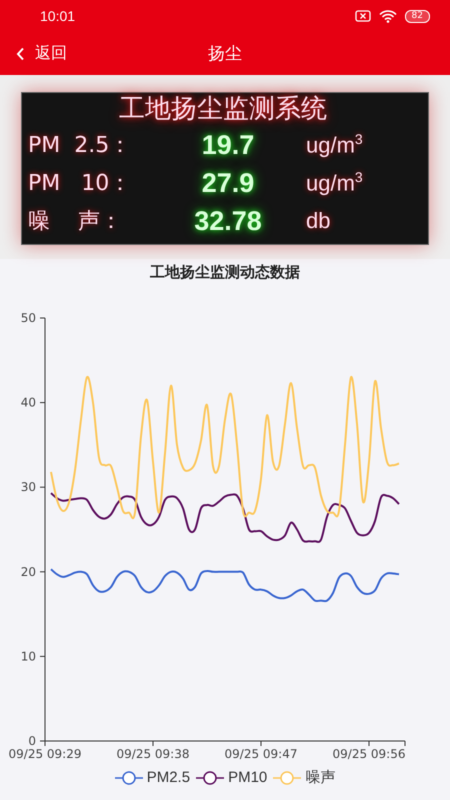 This screenshot has width=450, height=800. Describe the element at coordinates (28, 318) in the screenshot. I see `y-tick-label: 50` at that location.